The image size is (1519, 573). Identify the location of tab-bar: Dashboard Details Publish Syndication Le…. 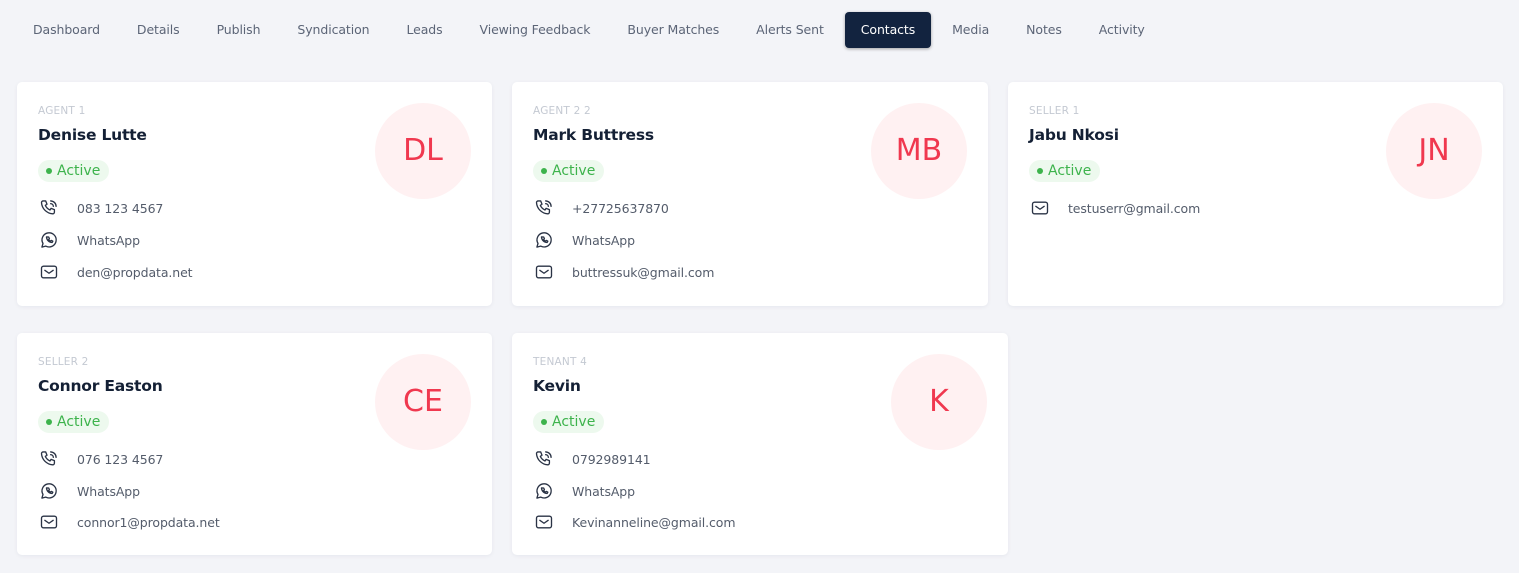
(593, 30).